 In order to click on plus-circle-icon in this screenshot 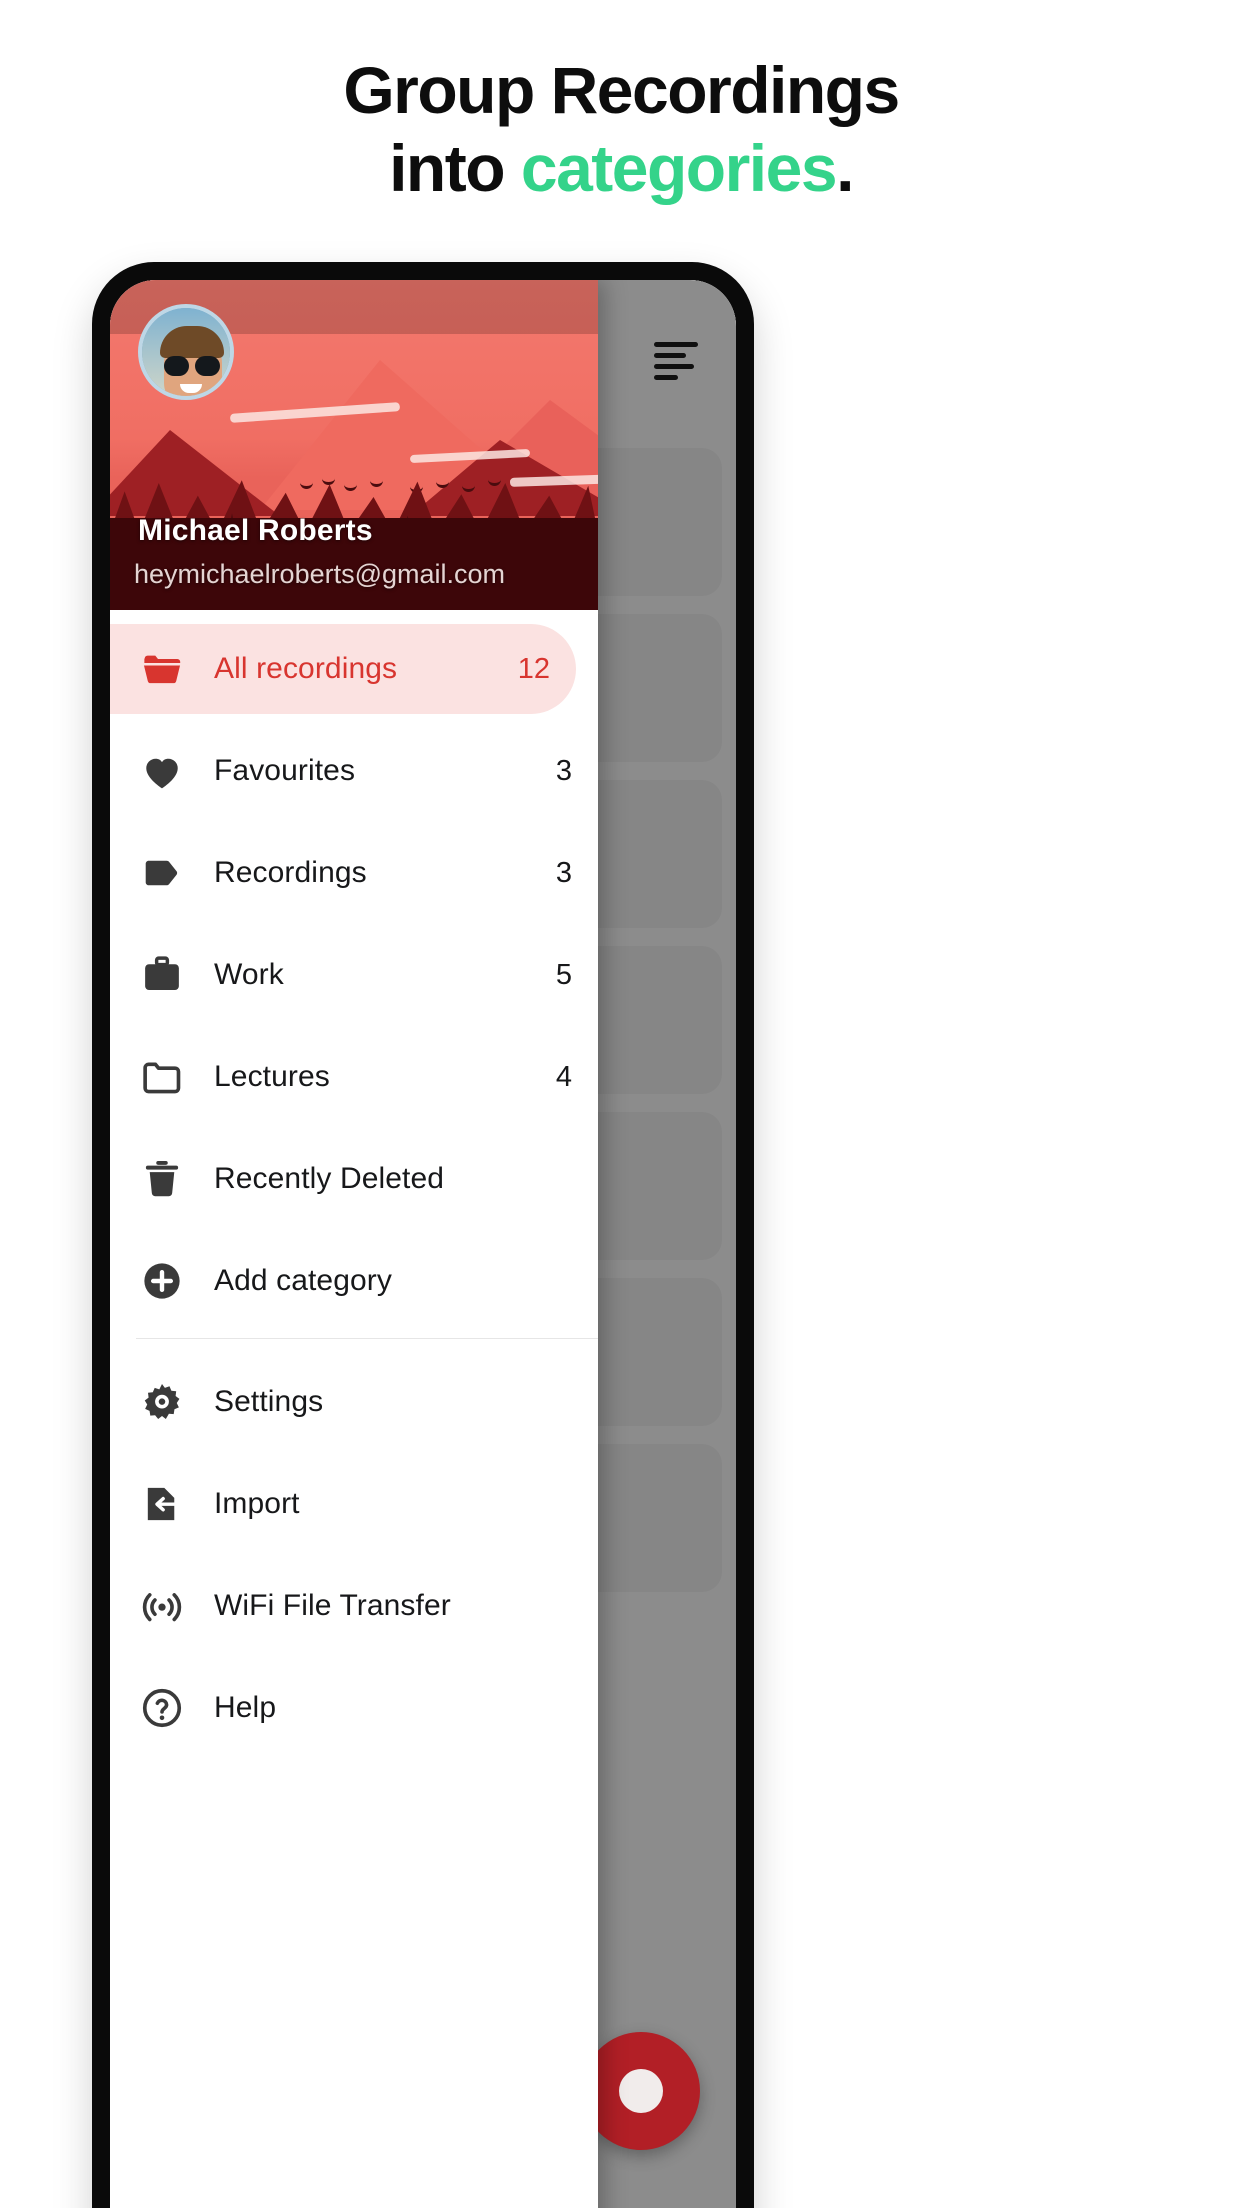, I will do `click(162, 1281)`.